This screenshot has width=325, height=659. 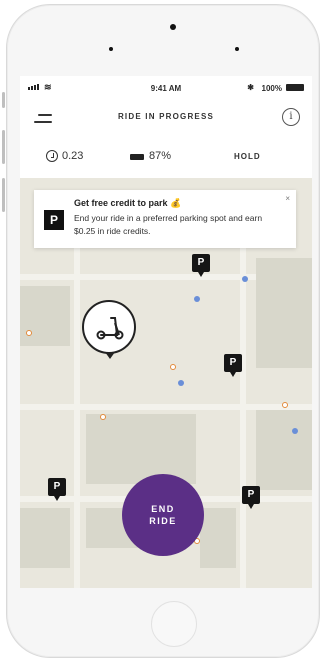 What do you see at coordinates (3, 147) in the screenshot?
I see `volume-up-button` at bounding box center [3, 147].